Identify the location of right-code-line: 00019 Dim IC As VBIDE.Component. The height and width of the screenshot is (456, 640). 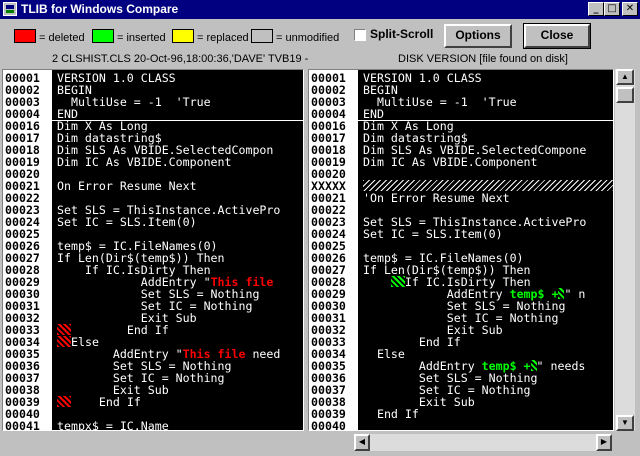
(461, 162).